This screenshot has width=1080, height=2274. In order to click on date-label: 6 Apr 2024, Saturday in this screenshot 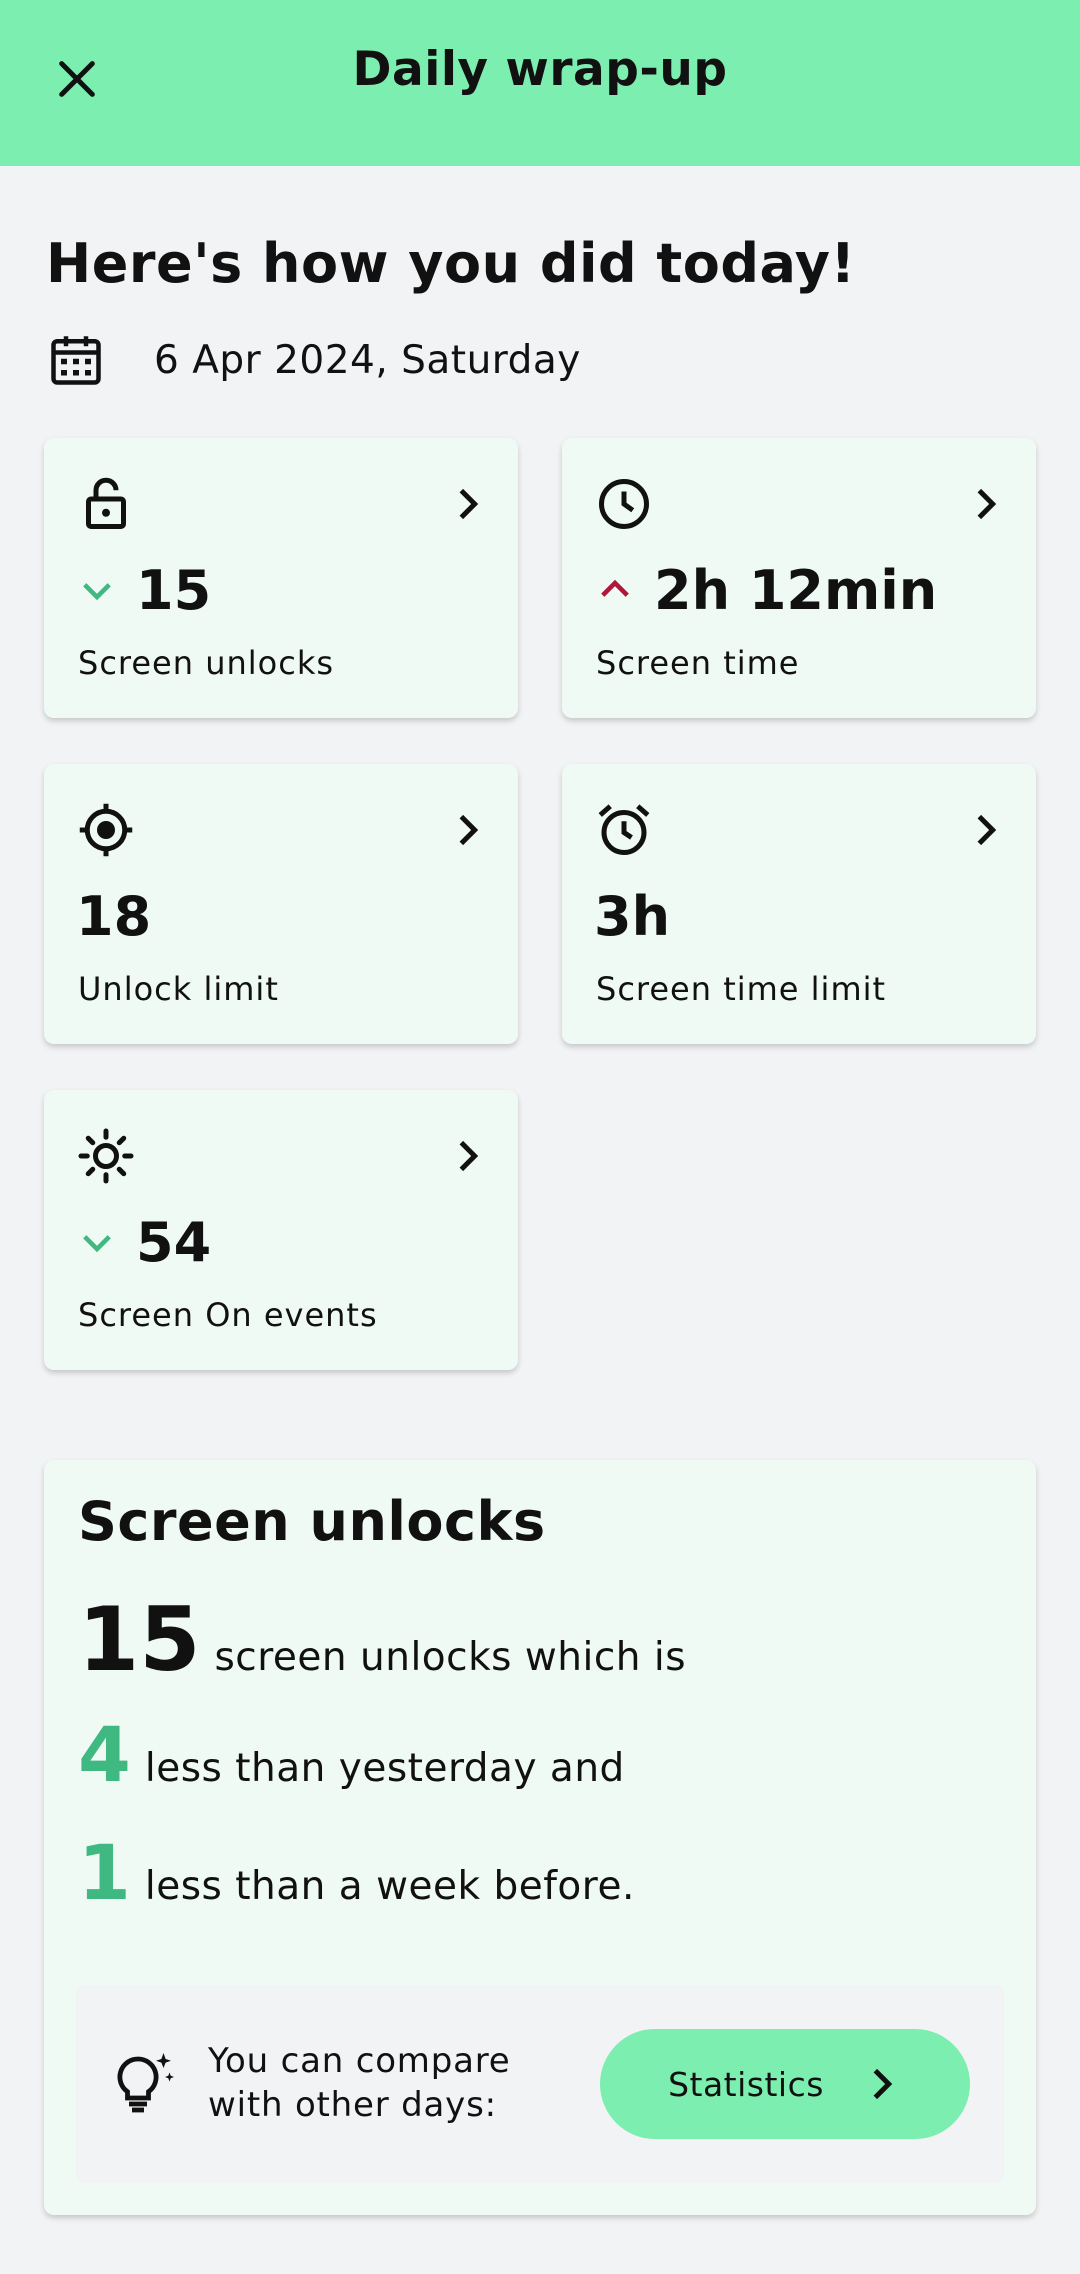, I will do `click(367, 360)`.